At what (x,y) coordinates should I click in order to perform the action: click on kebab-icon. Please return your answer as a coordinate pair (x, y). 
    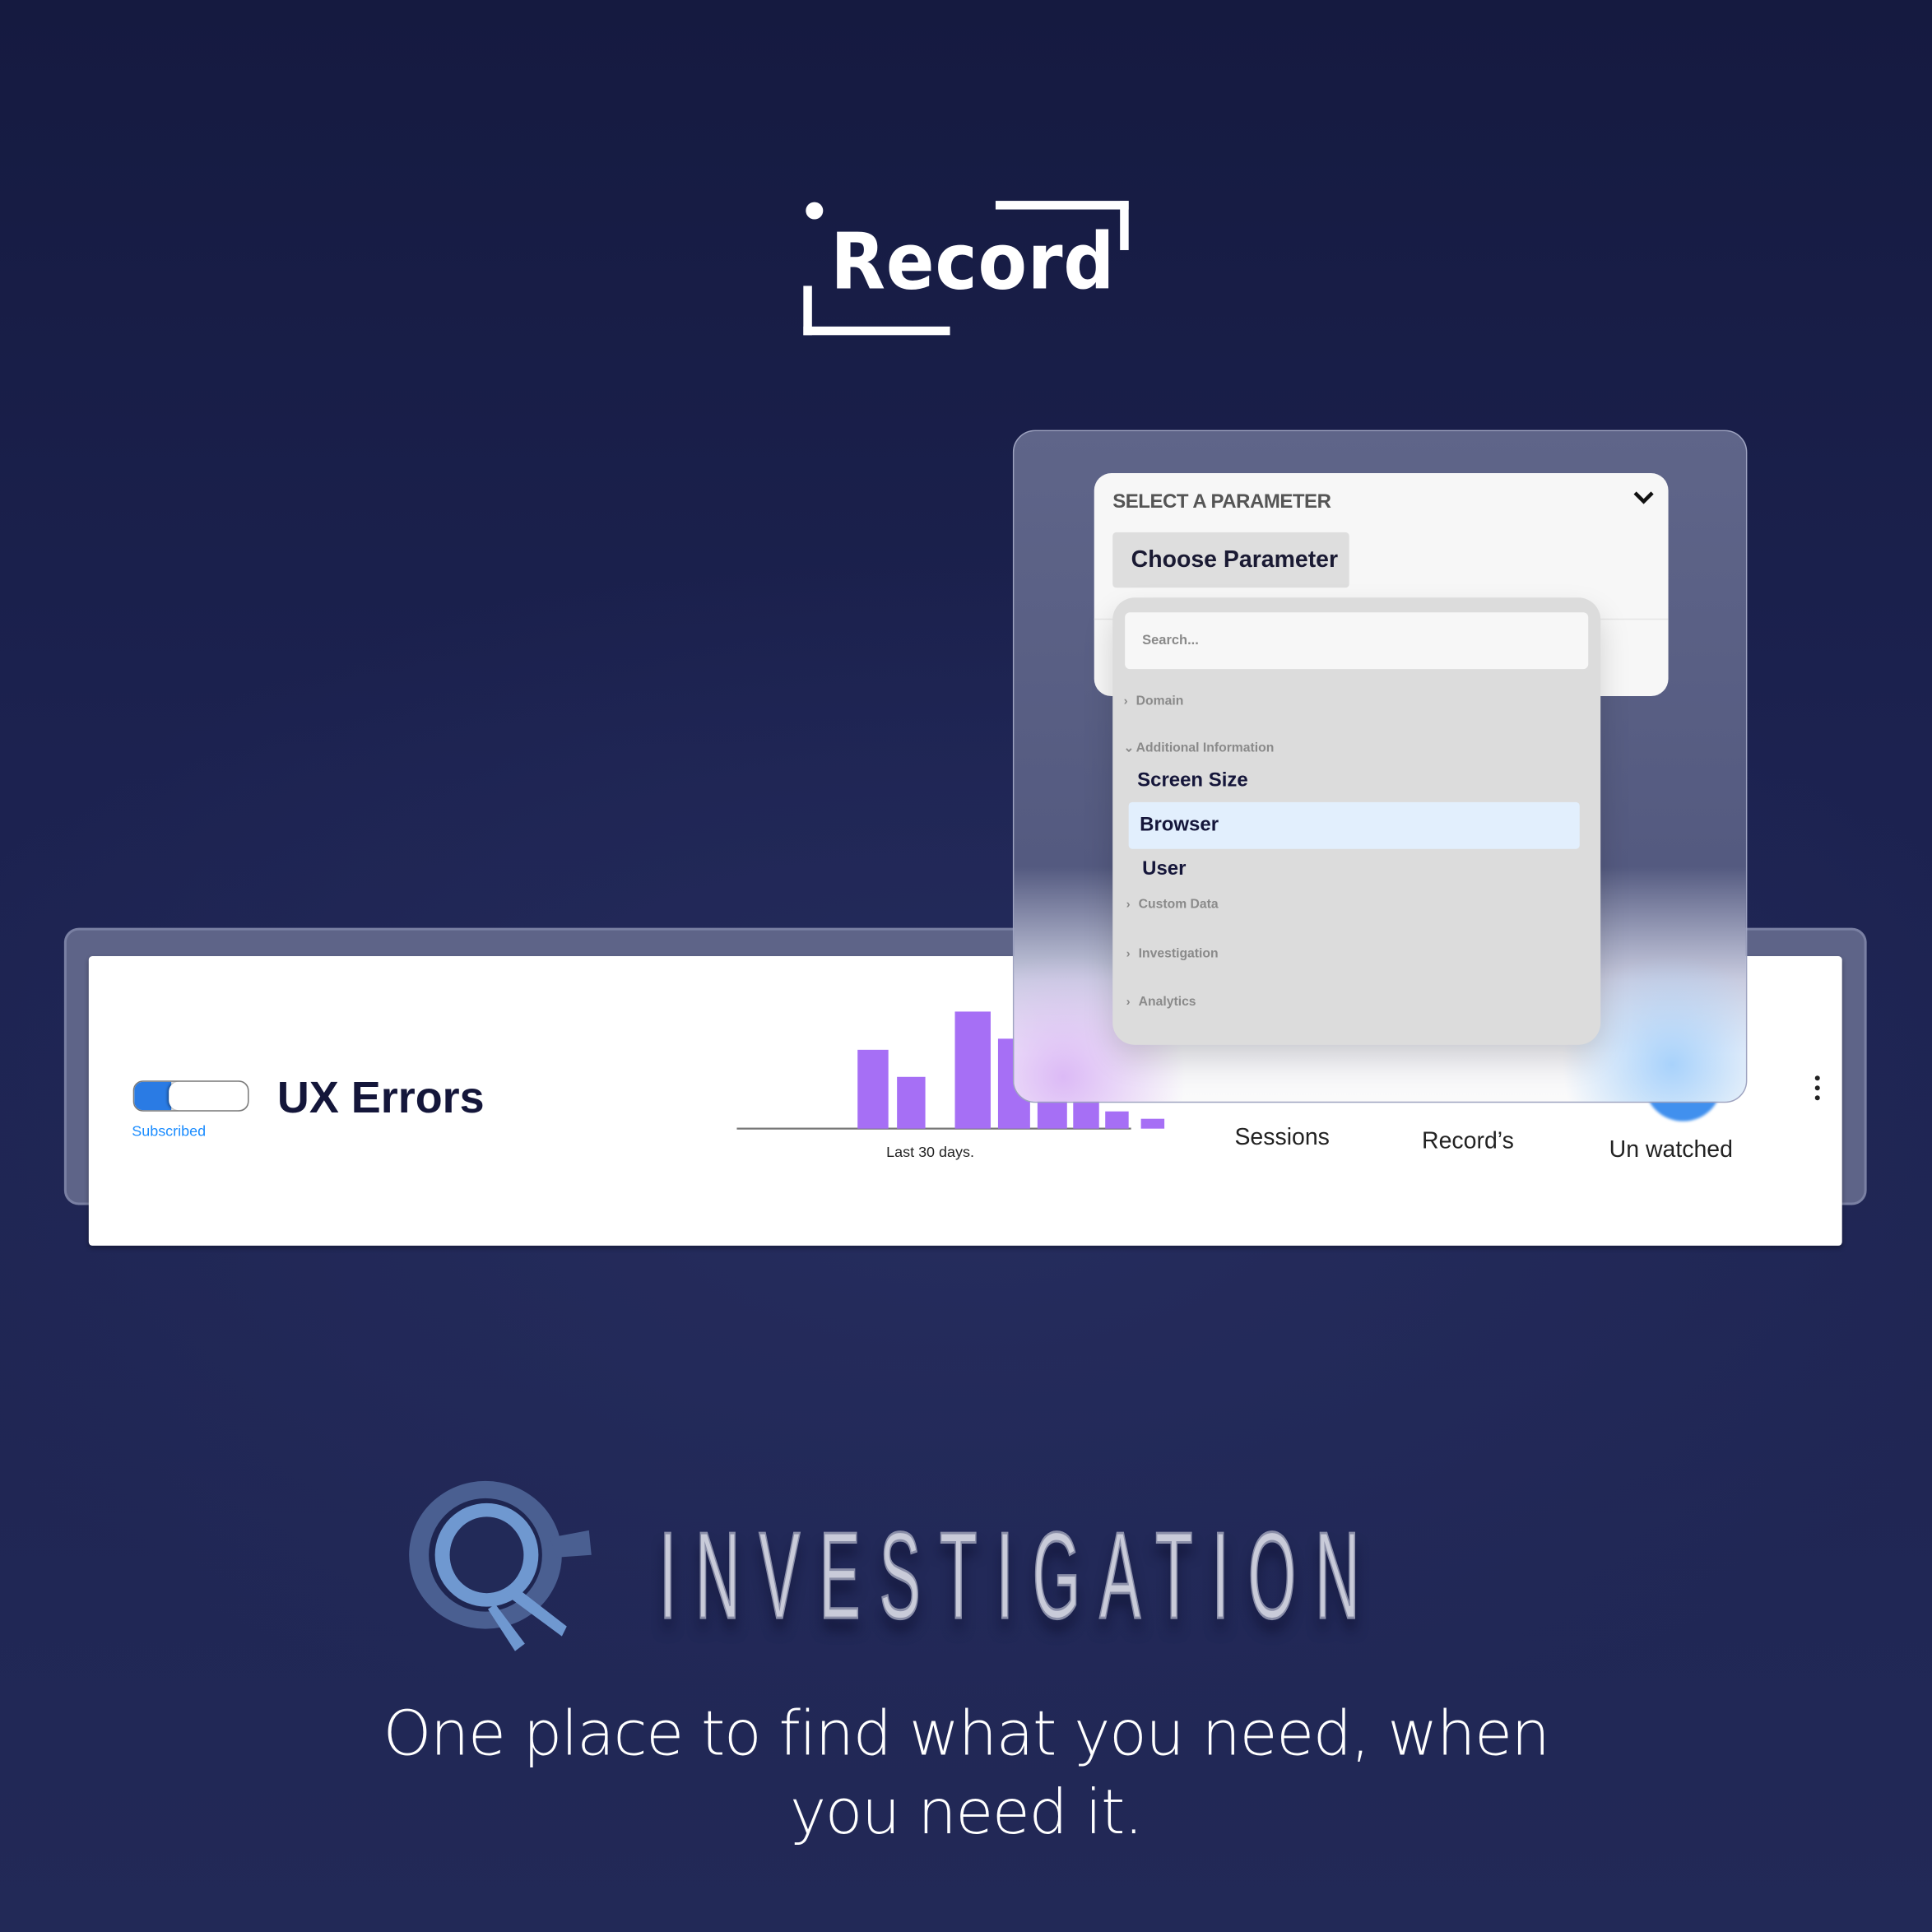
    Looking at the image, I should click on (1817, 1090).